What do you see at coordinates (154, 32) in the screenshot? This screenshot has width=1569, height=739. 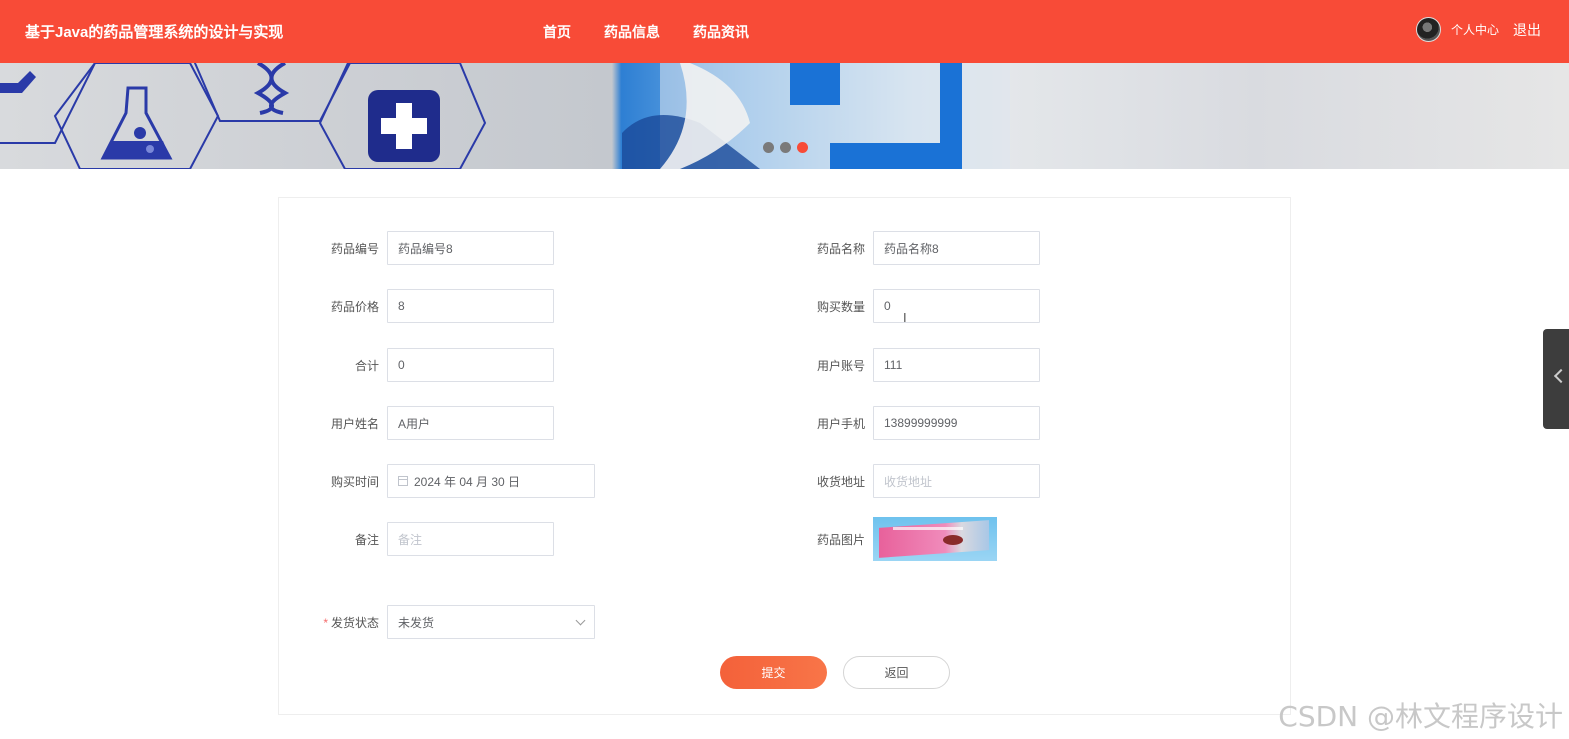 I see `site-title: 基于Java的药品管理系统的设计与实现` at bounding box center [154, 32].